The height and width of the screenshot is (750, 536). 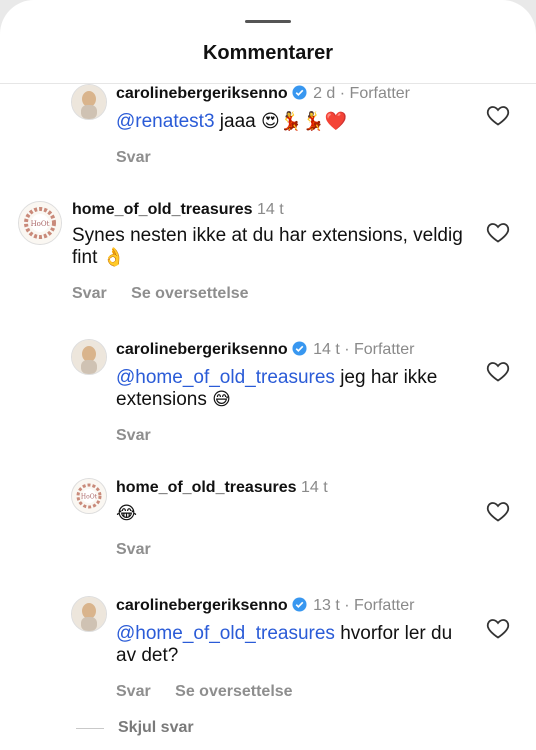 What do you see at coordinates (237, 121) in the screenshot?
I see `comment-text: jaaa` at bounding box center [237, 121].